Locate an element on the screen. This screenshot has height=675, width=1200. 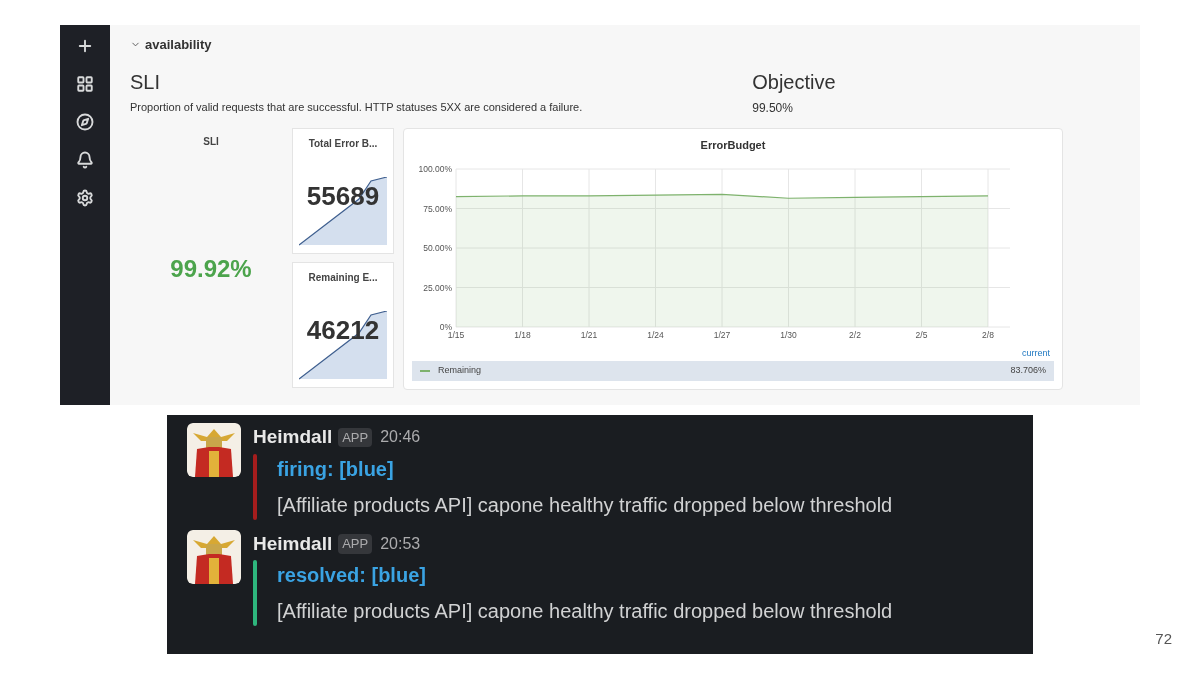
legend-row: Remaining 83.706% is located at coordinates (733, 370).